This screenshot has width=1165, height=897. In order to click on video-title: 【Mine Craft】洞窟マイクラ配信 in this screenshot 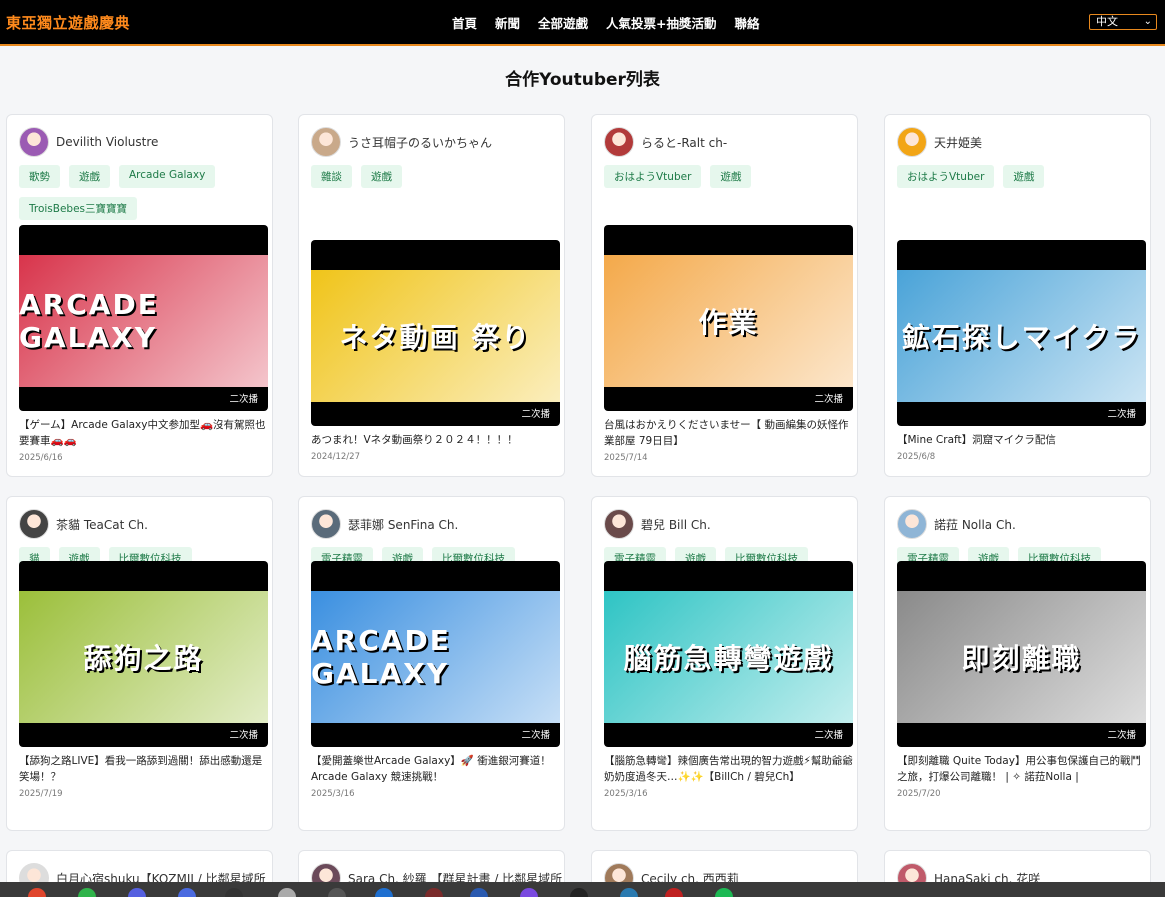, I will do `click(1022, 440)`.